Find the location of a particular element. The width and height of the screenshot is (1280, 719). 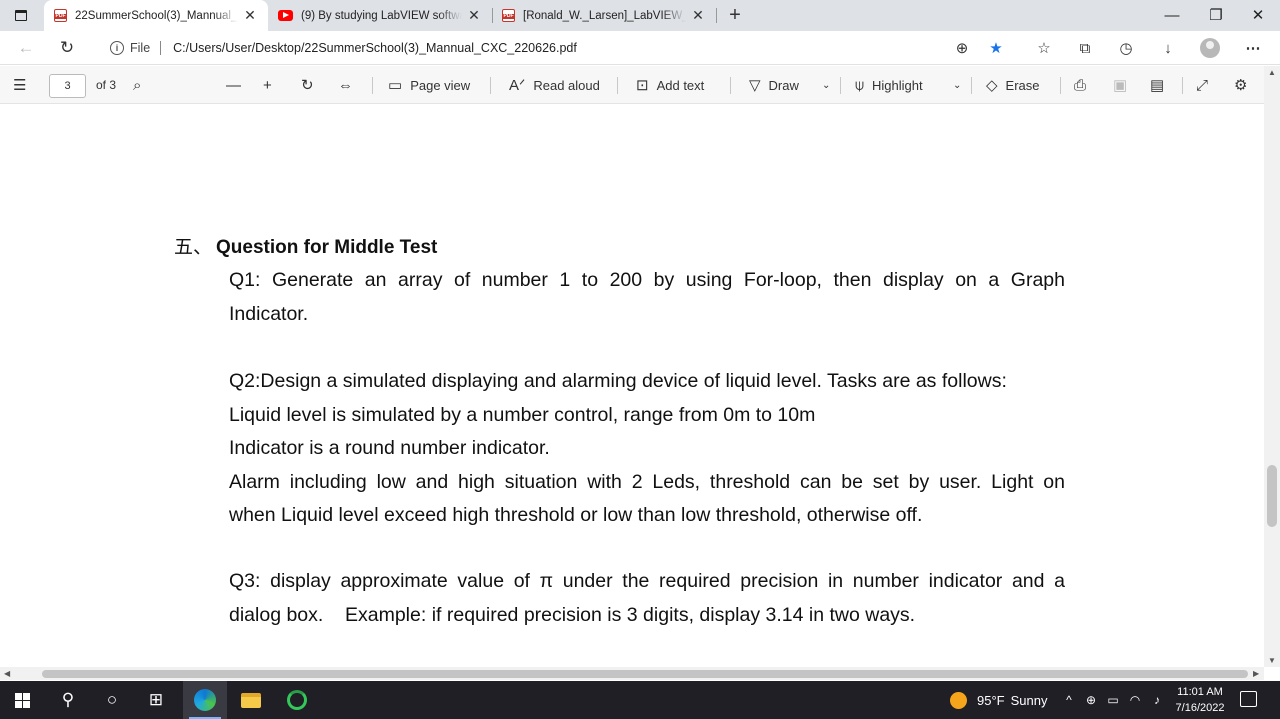

task-view-button: ⊞ is located at coordinates (156, 700).